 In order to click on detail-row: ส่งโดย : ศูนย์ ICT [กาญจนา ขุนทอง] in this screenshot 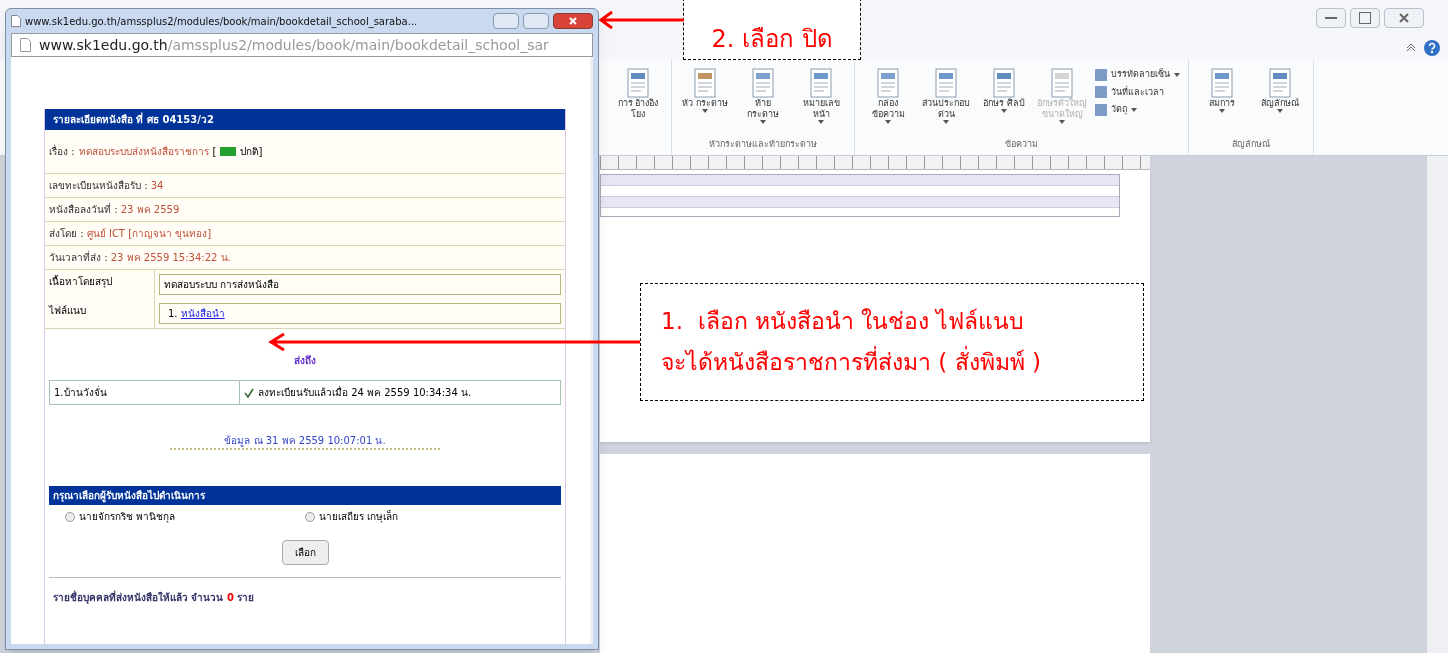, I will do `click(305, 234)`.